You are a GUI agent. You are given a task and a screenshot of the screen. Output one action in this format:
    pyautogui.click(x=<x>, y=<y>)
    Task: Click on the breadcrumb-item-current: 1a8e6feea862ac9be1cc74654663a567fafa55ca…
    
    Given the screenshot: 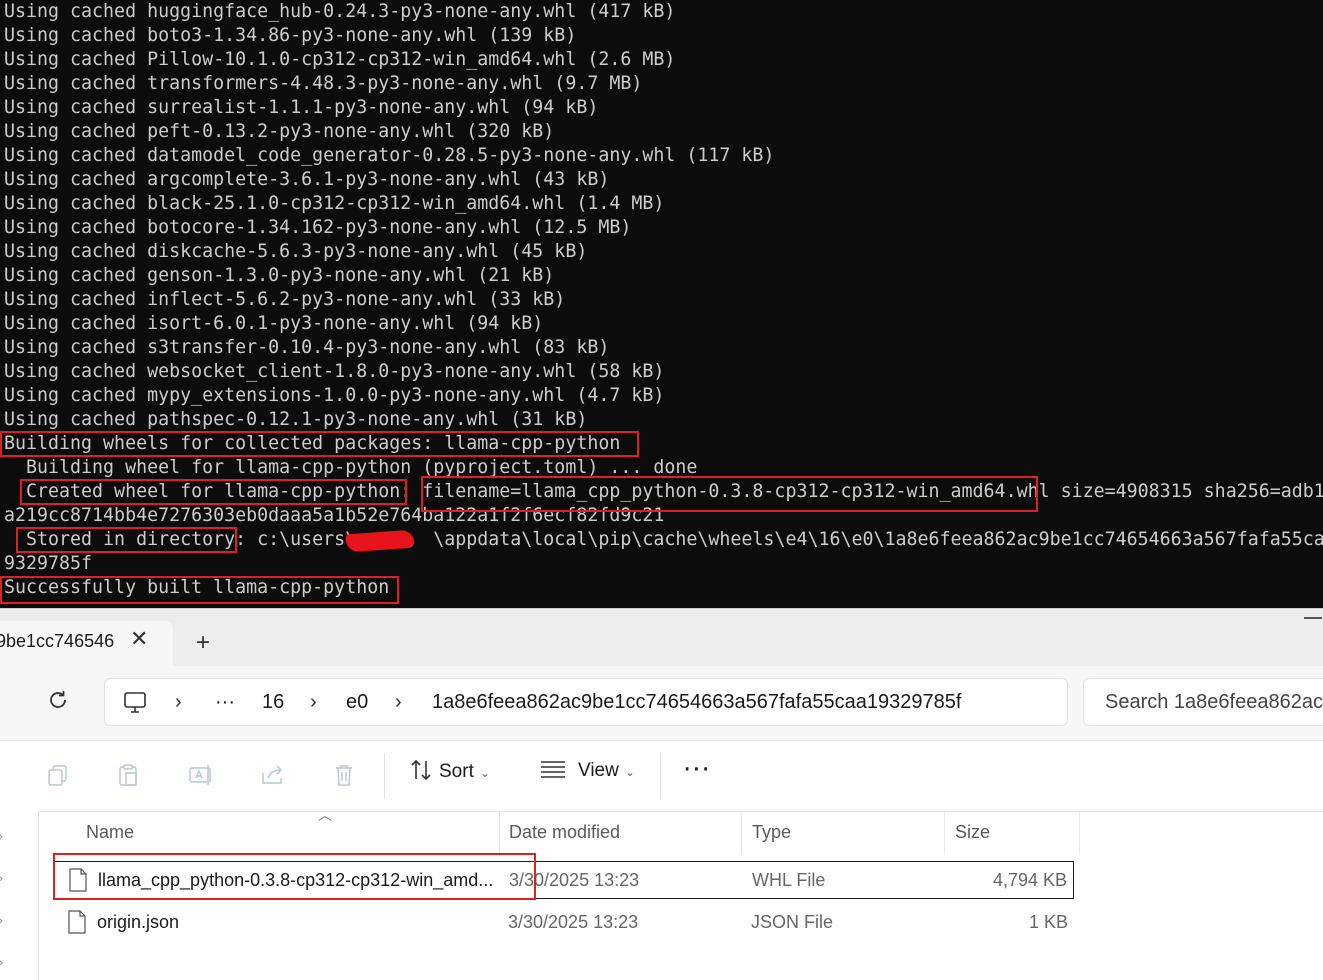 What is the action you would take?
    pyautogui.click(x=696, y=702)
    